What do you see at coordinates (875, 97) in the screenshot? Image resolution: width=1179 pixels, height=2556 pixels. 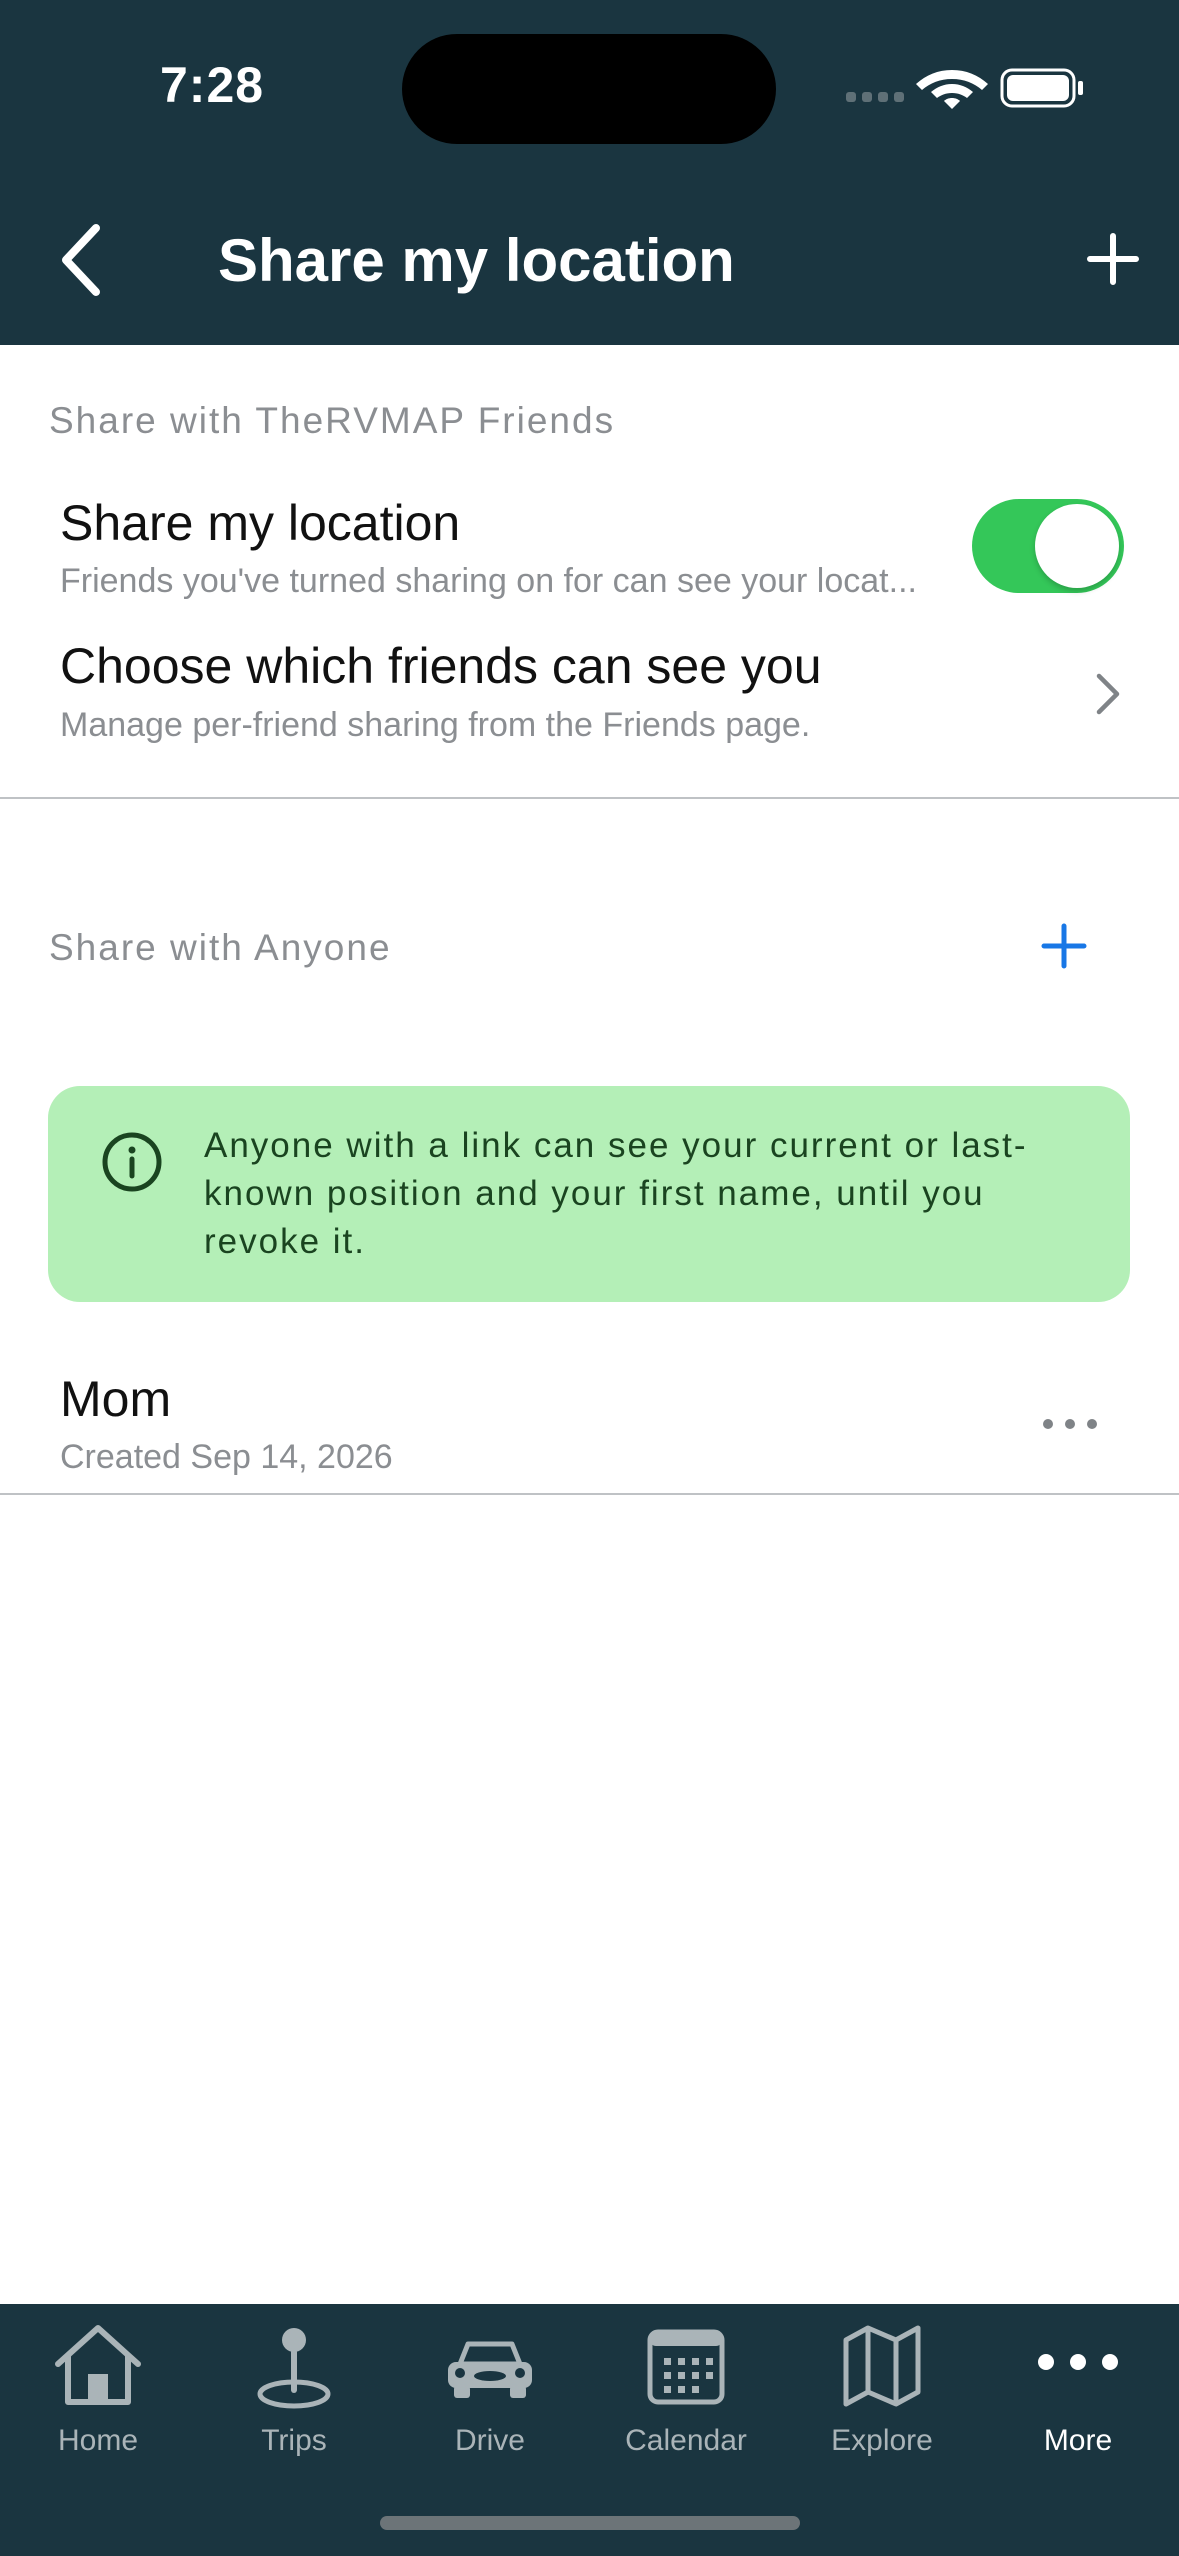 I see `cellular-signal-icon` at bounding box center [875, 97].